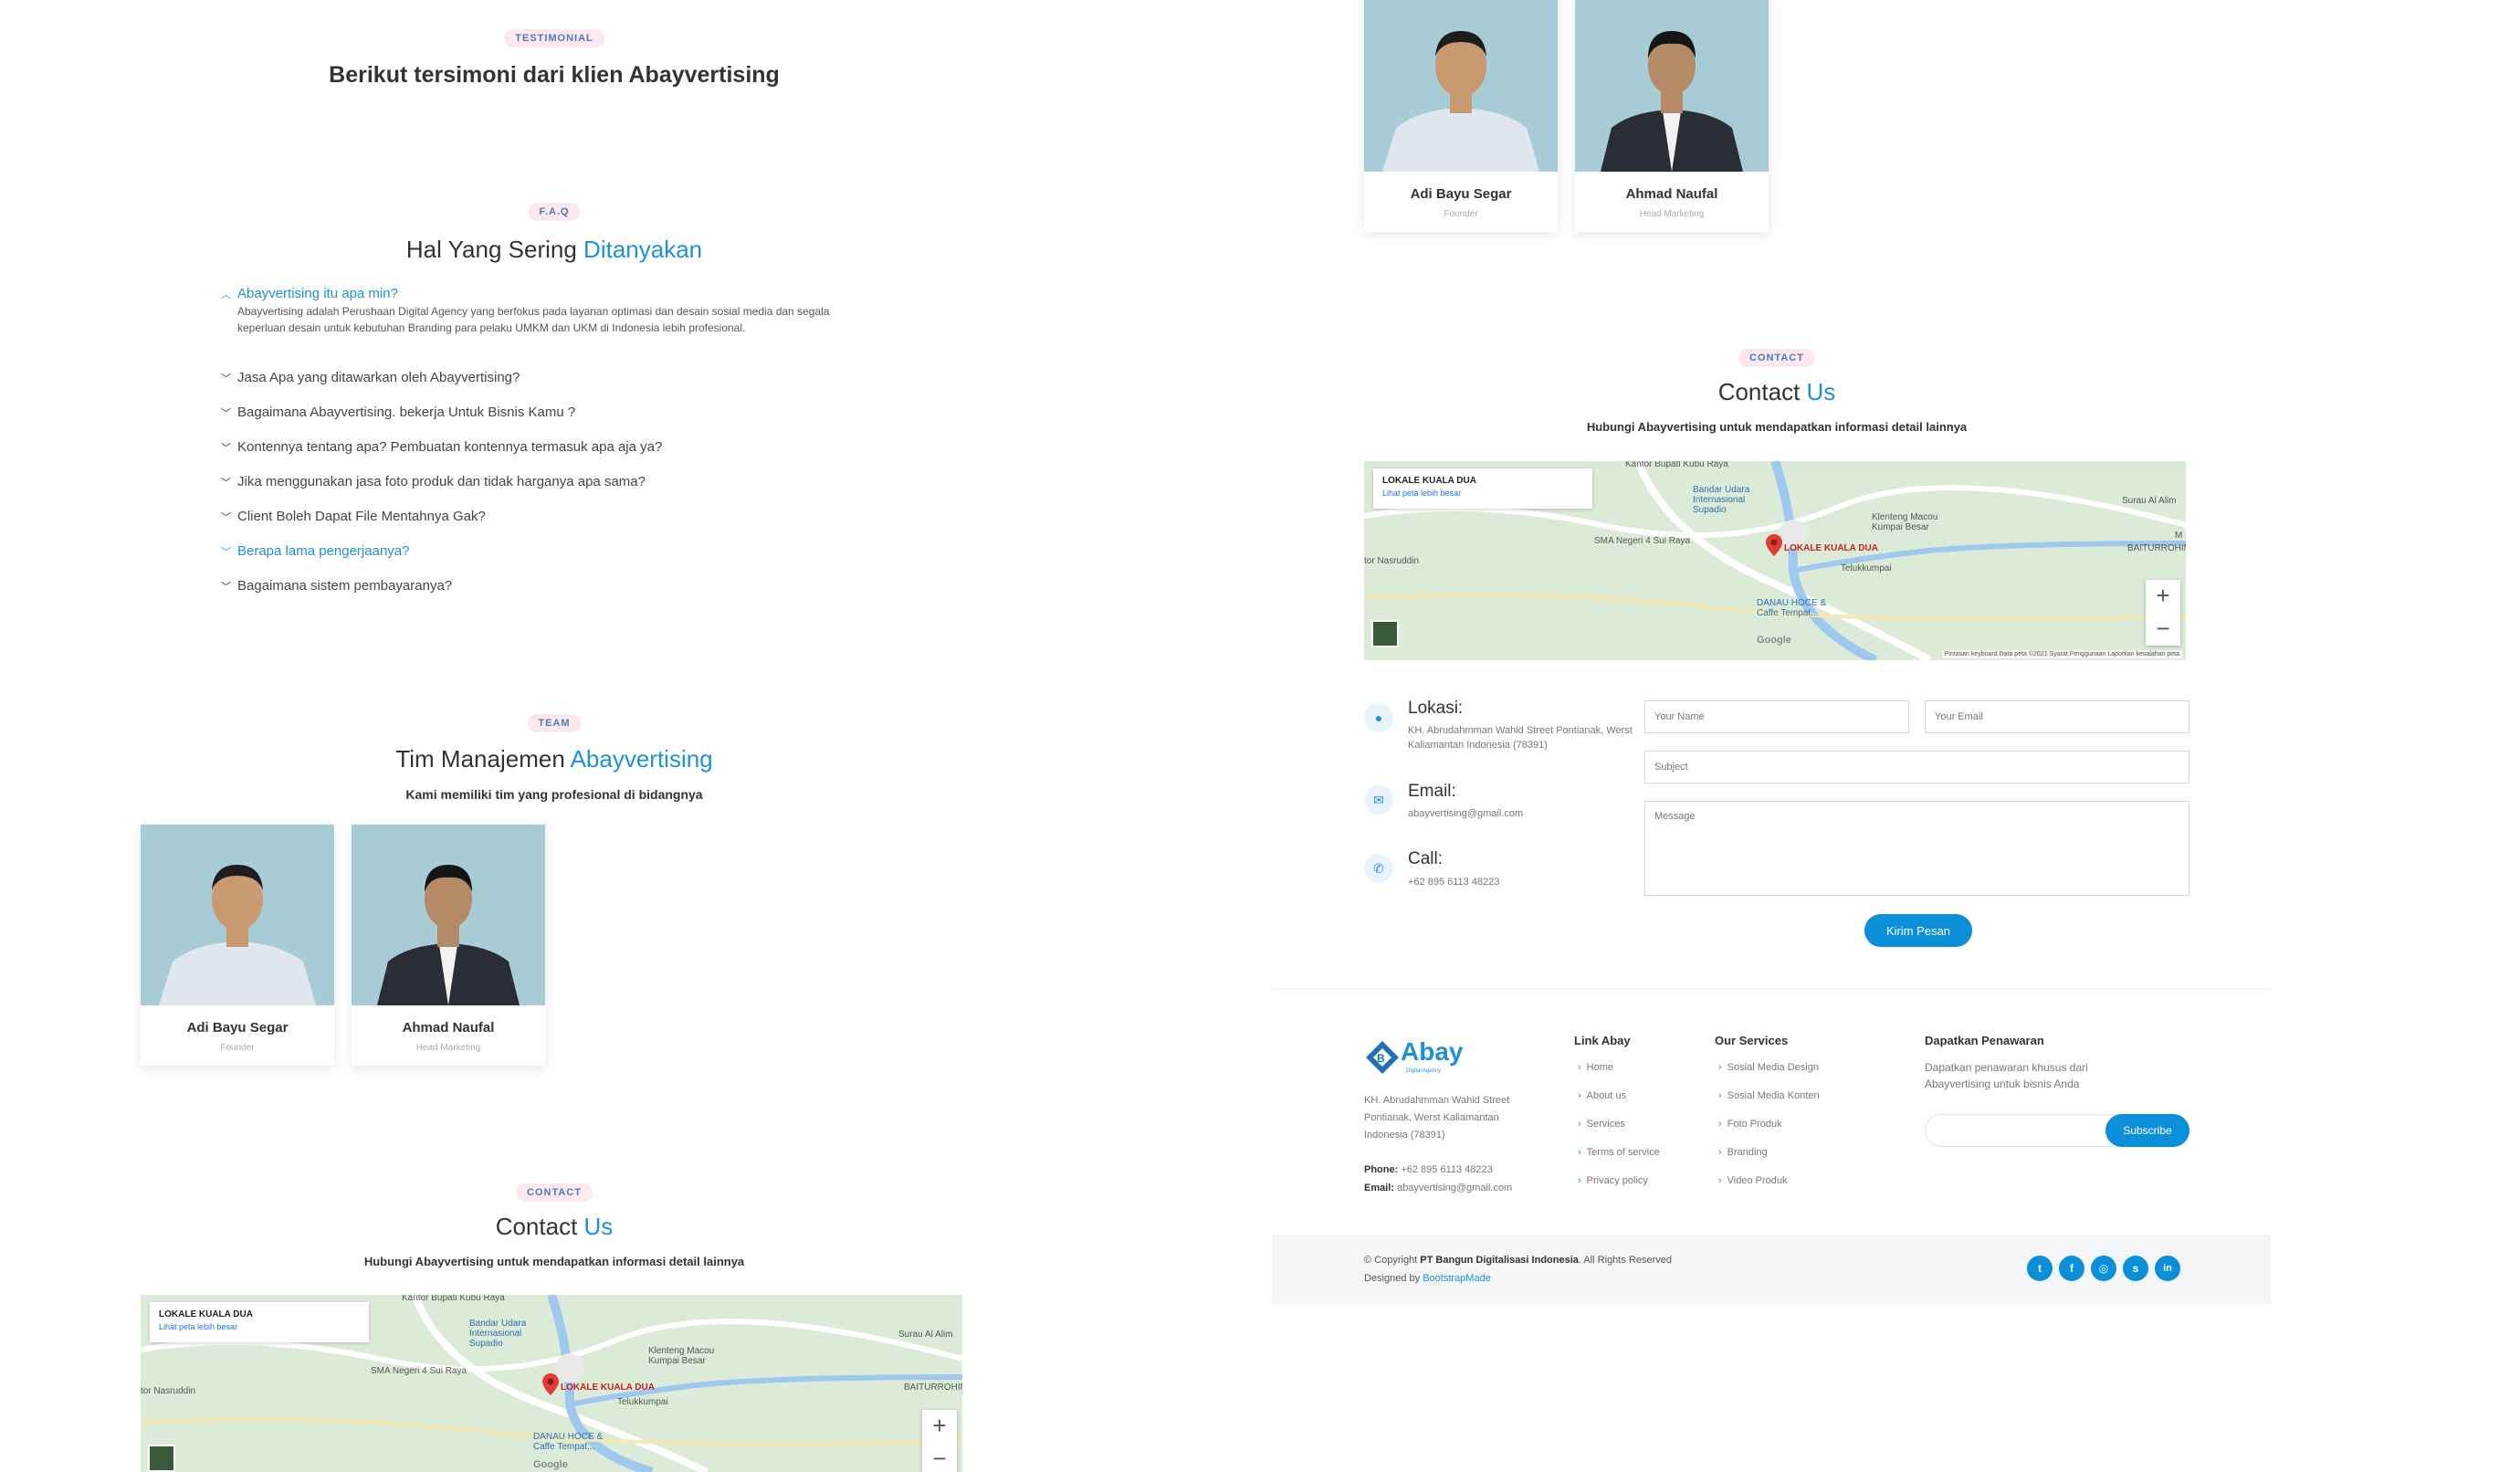 The image size is (2520, 1472). I want to click on email-text: abayvertising@gmail.com, so click(1466, 813).